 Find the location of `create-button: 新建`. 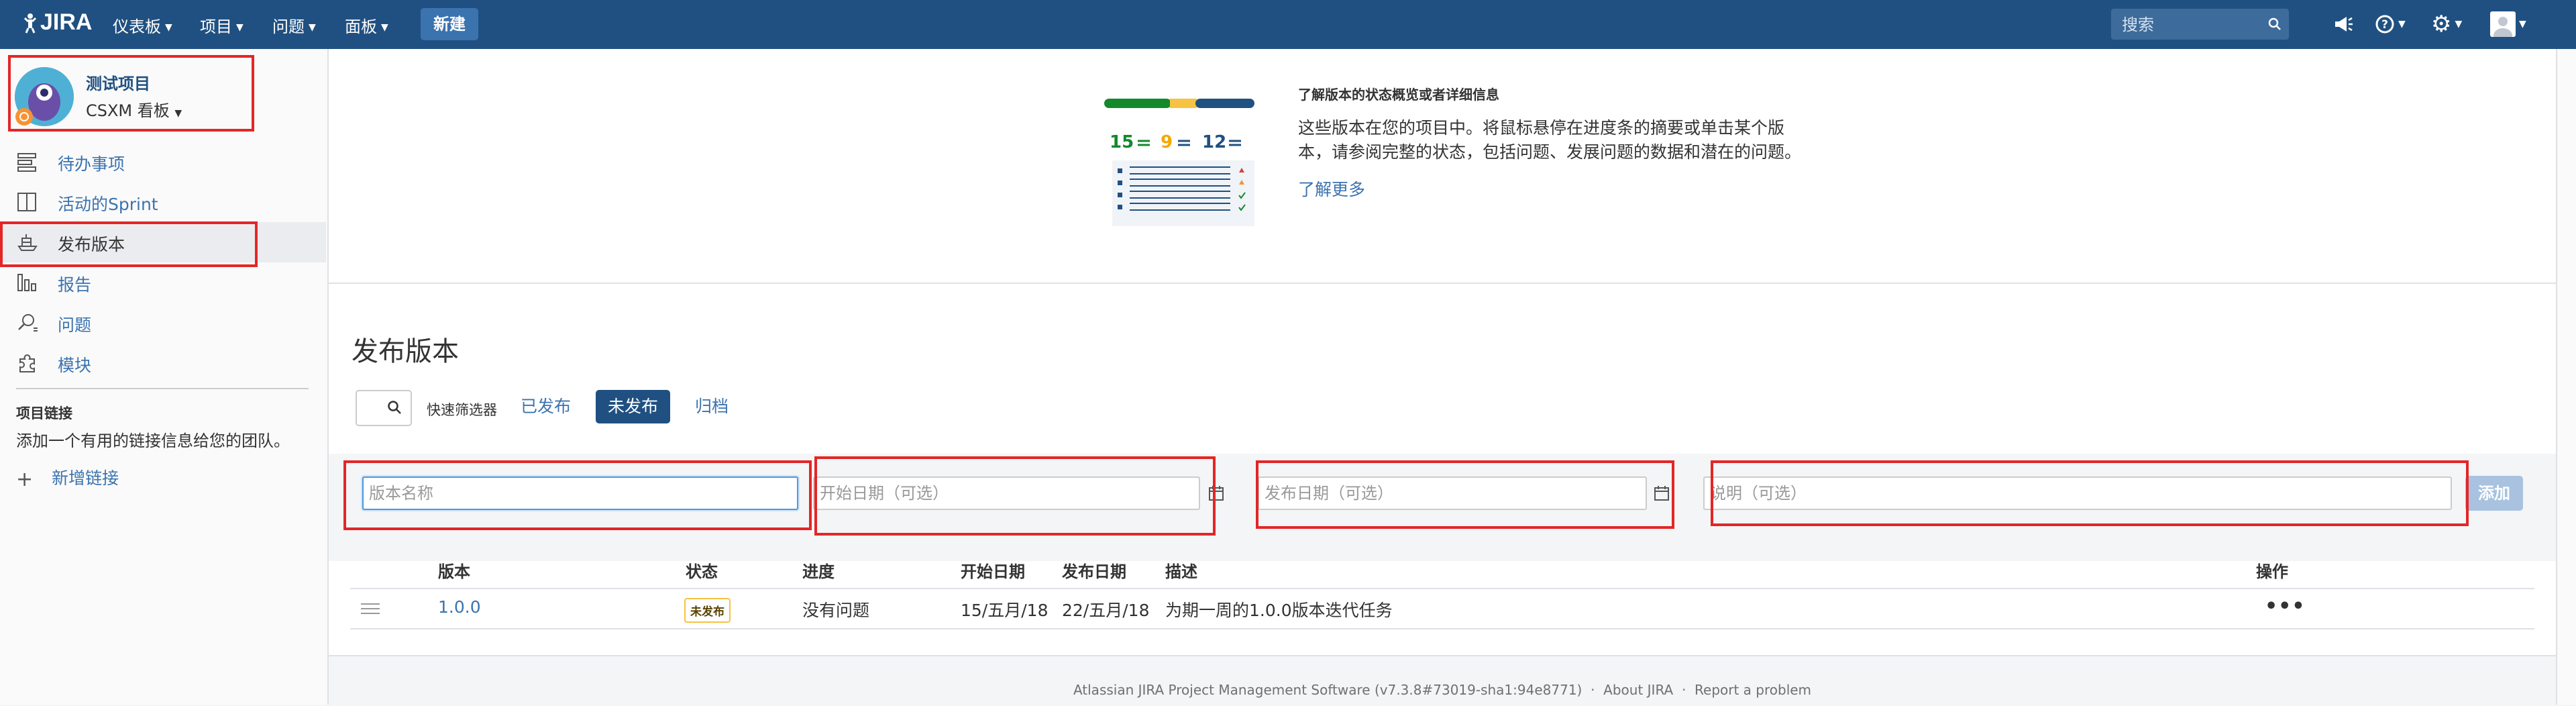

create-button: 新建 is located at coordinates (449, 24).